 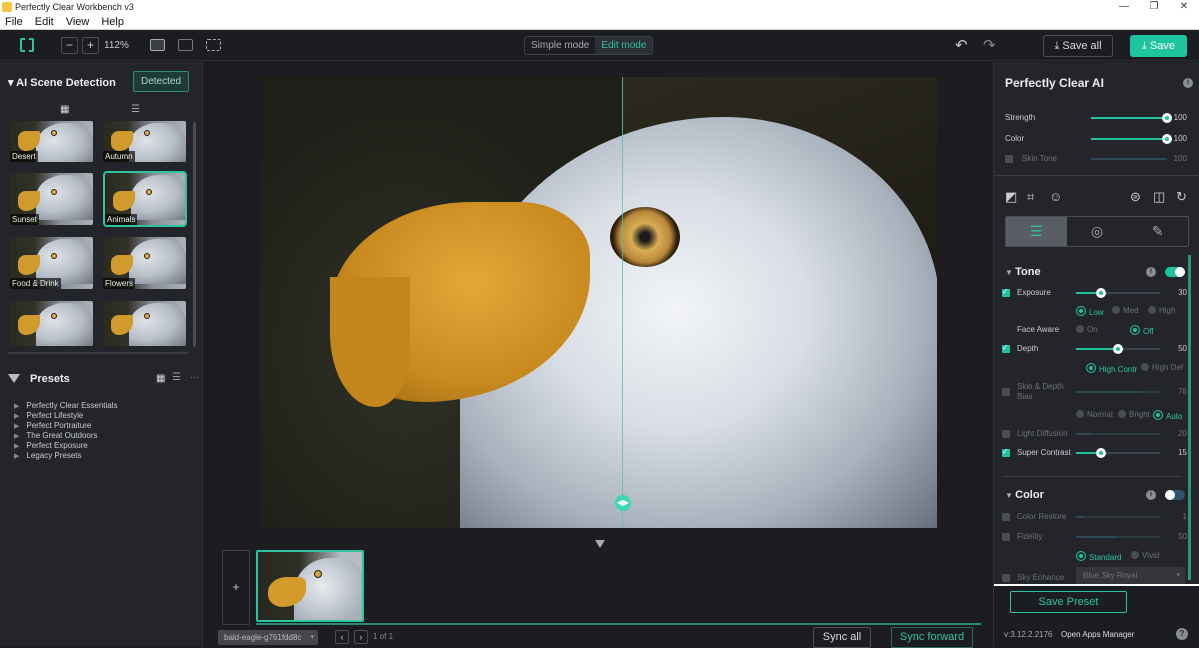 What do you see at coordinates (112, 22) in the screenshot?
I see `menu-help: Help` at bounding box center [112, 22].